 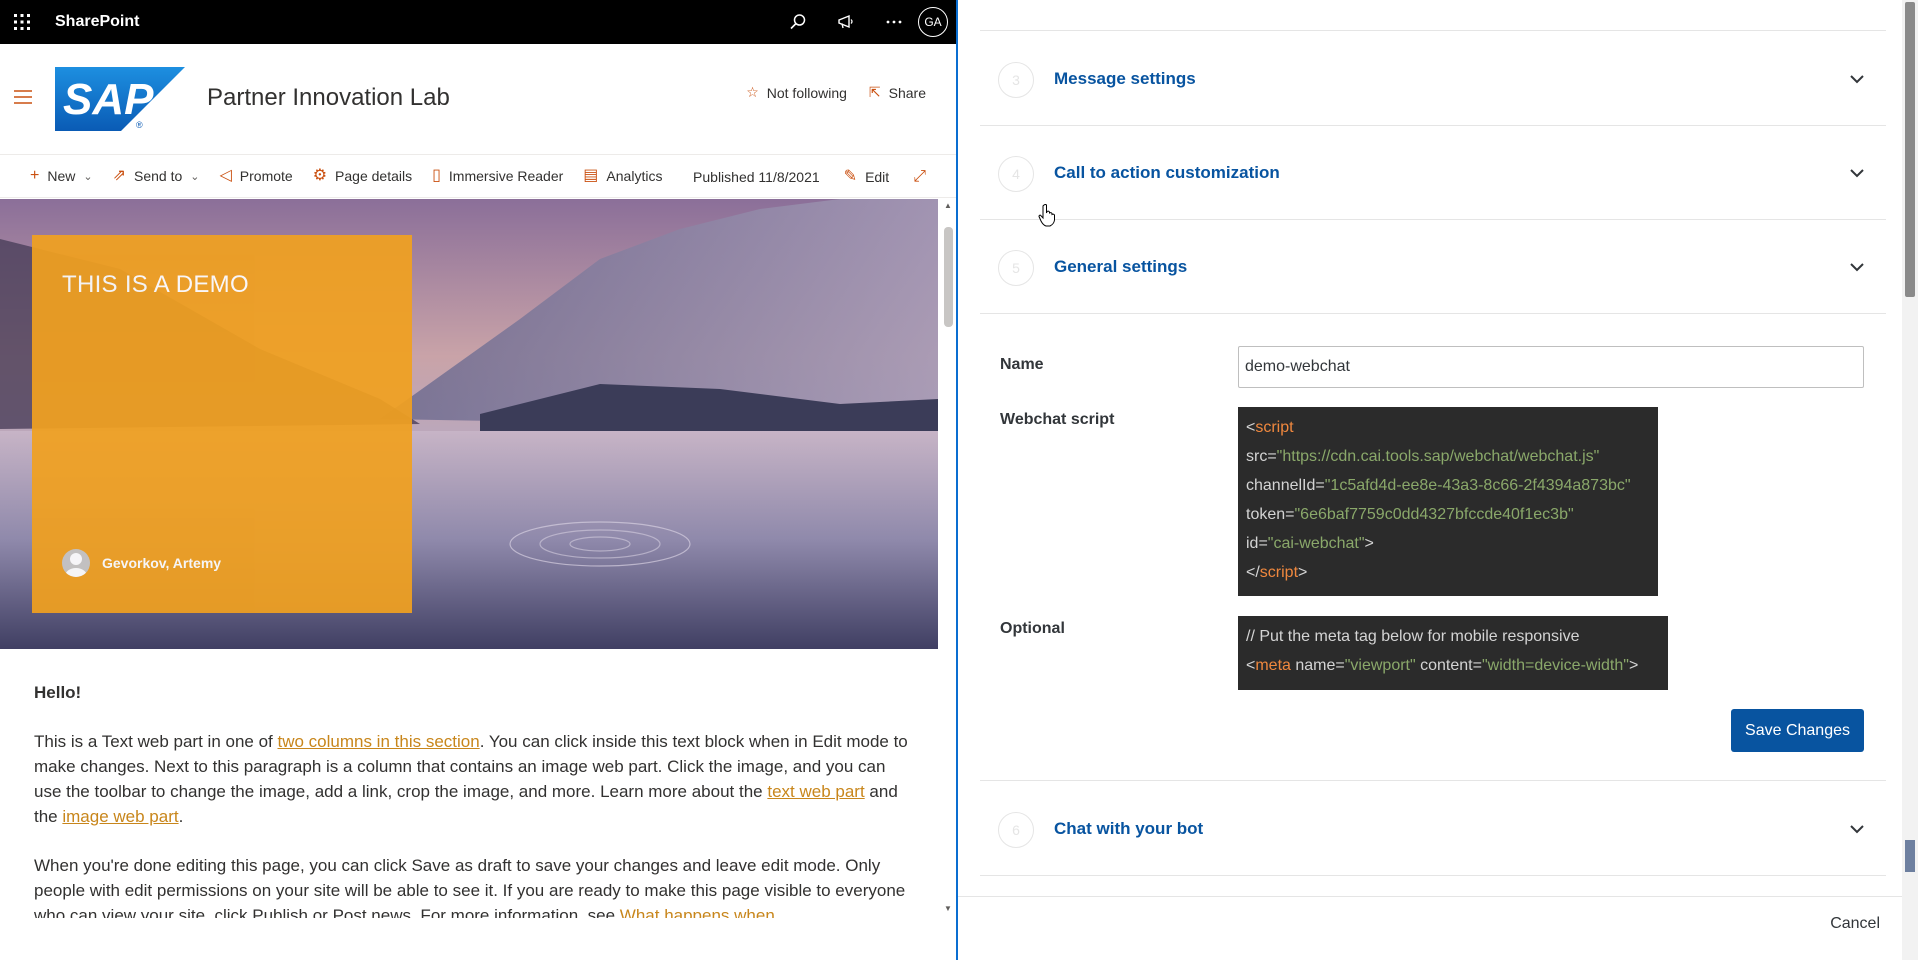 I want to click on text-web-part-link: text web part, so click(x=815, y=791).